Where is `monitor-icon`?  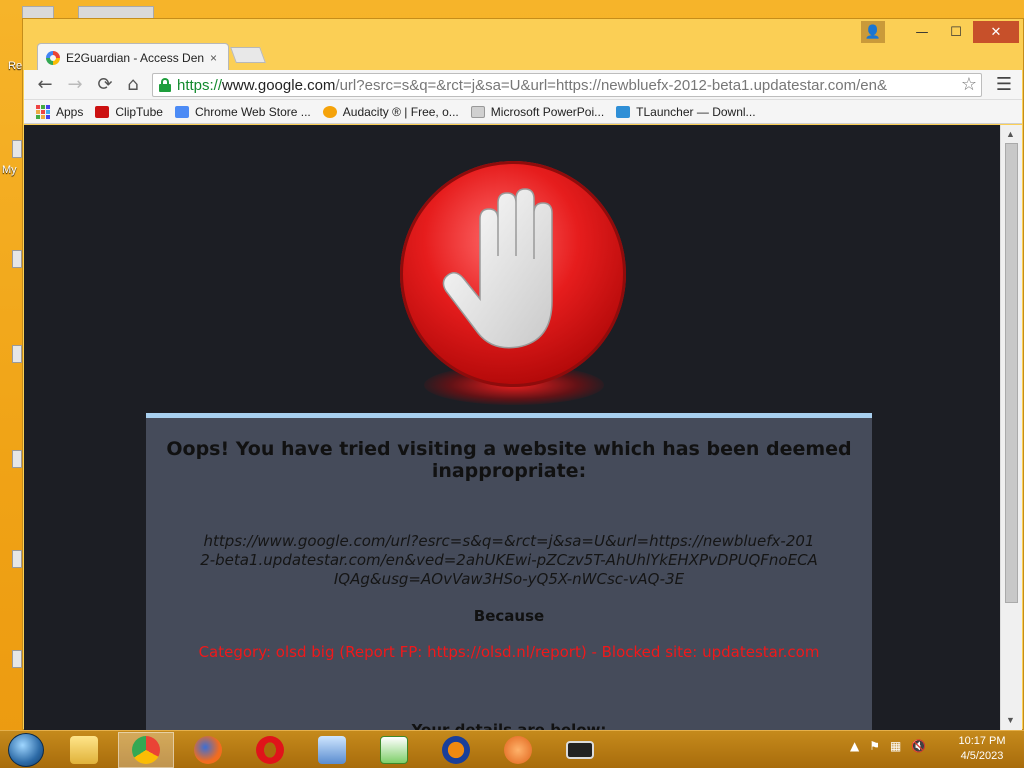 monitor-icon is located at coordinates (580, 750).